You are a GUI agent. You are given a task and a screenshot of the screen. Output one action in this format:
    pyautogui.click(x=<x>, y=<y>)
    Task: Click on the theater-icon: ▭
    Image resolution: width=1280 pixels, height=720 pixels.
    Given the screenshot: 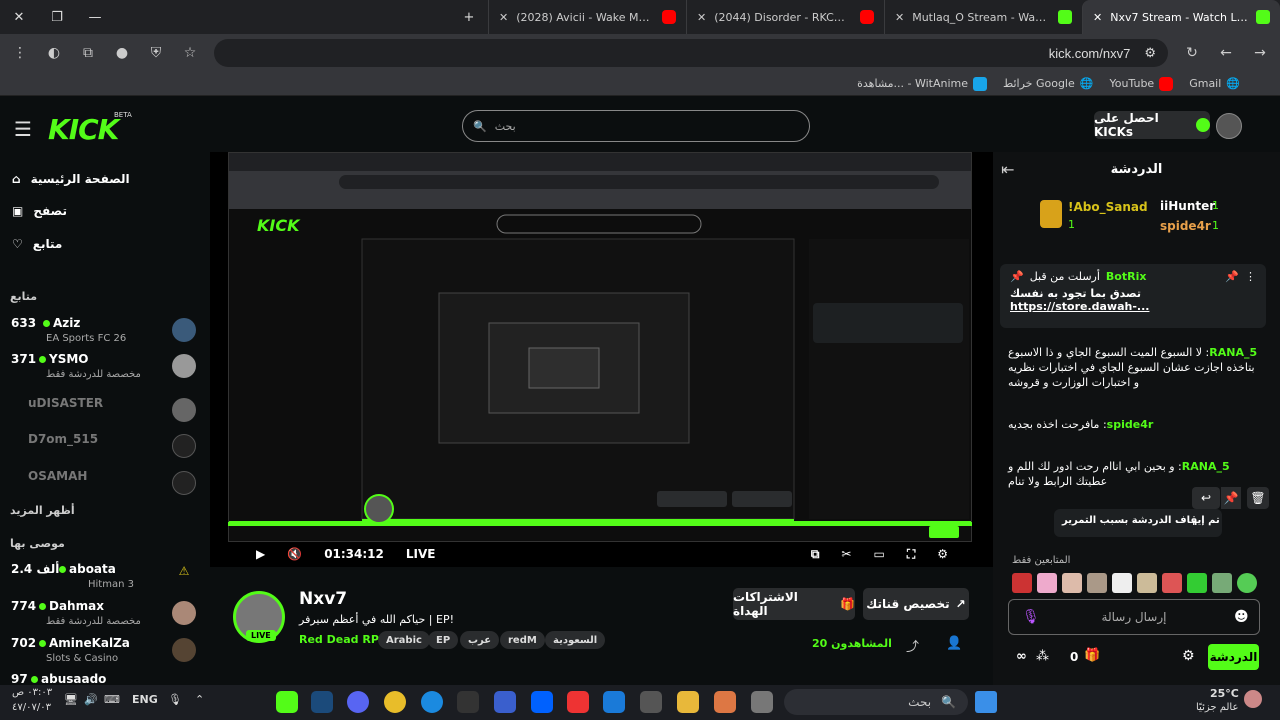 What is the action you would take?
    pyautogui.click(x=878, y=554)
    